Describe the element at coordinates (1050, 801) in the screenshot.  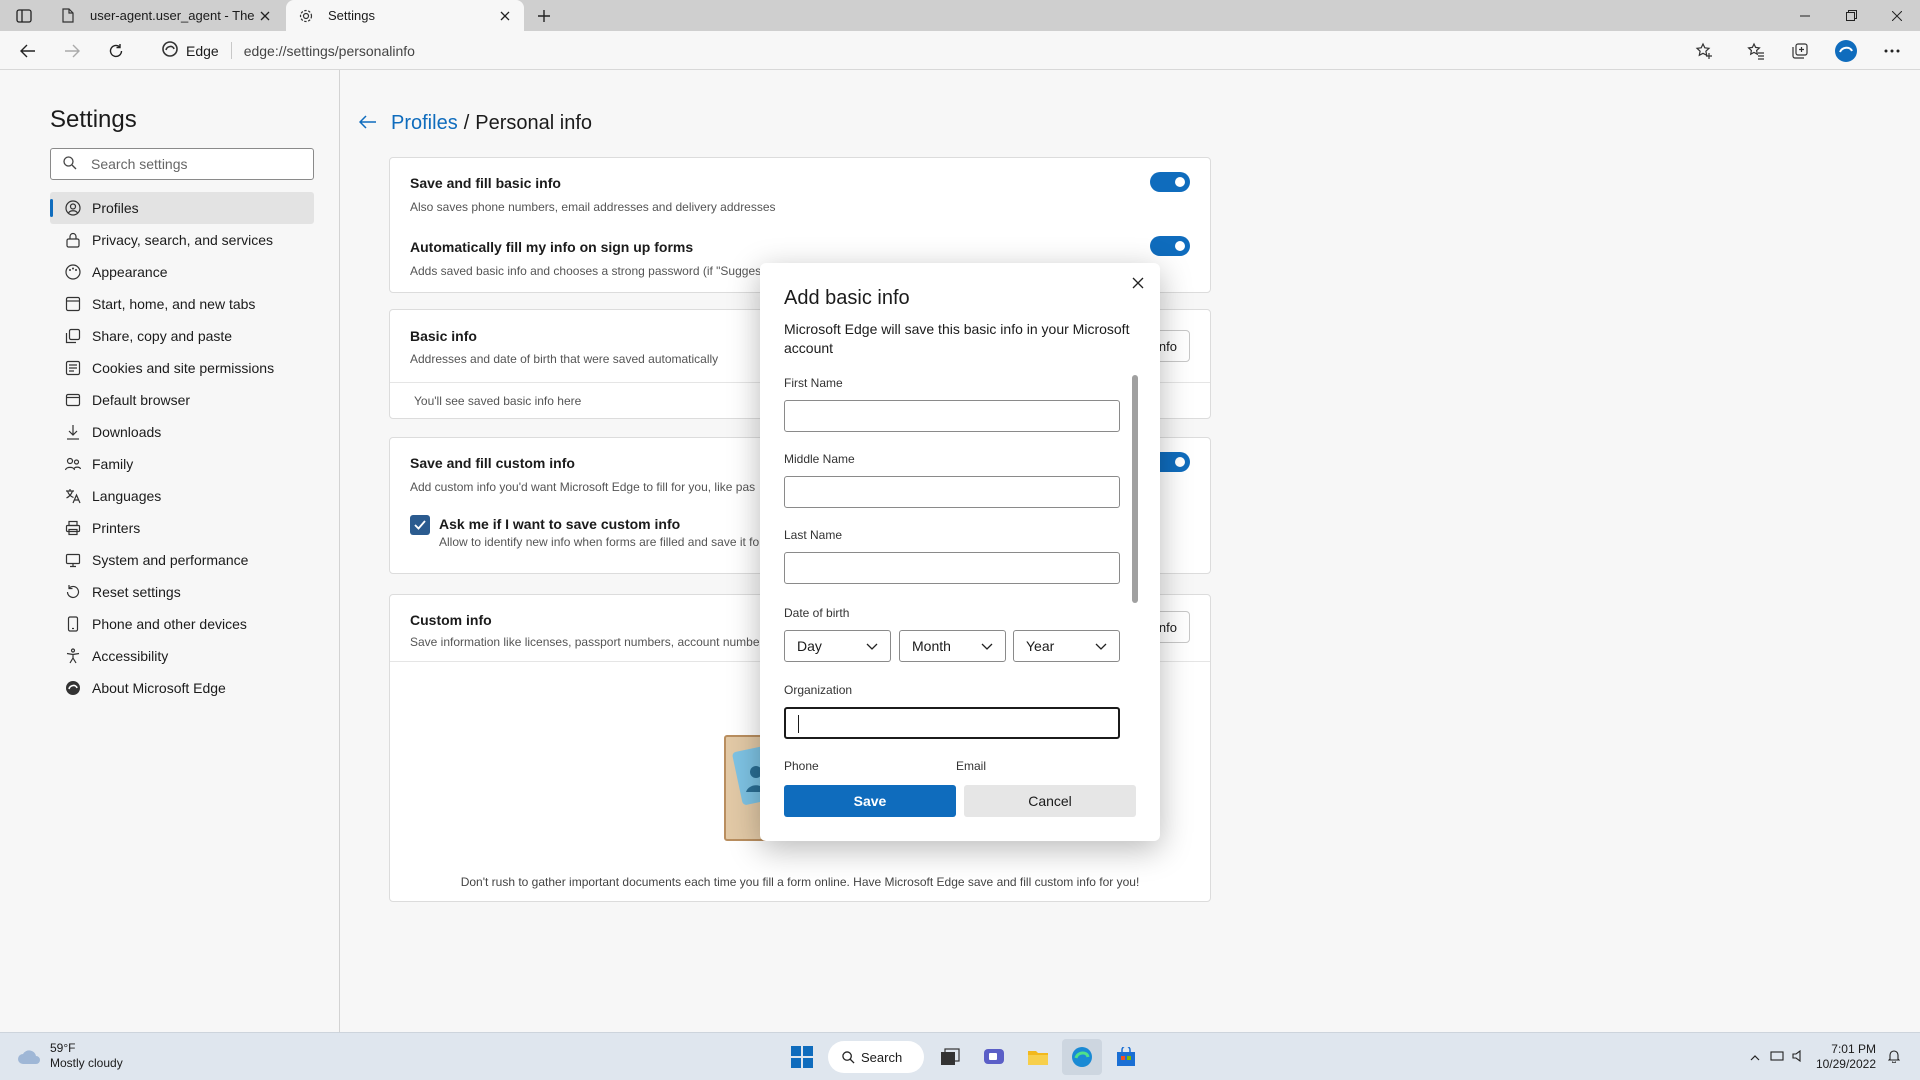
I see `cancel-button: Cancel` at that location.